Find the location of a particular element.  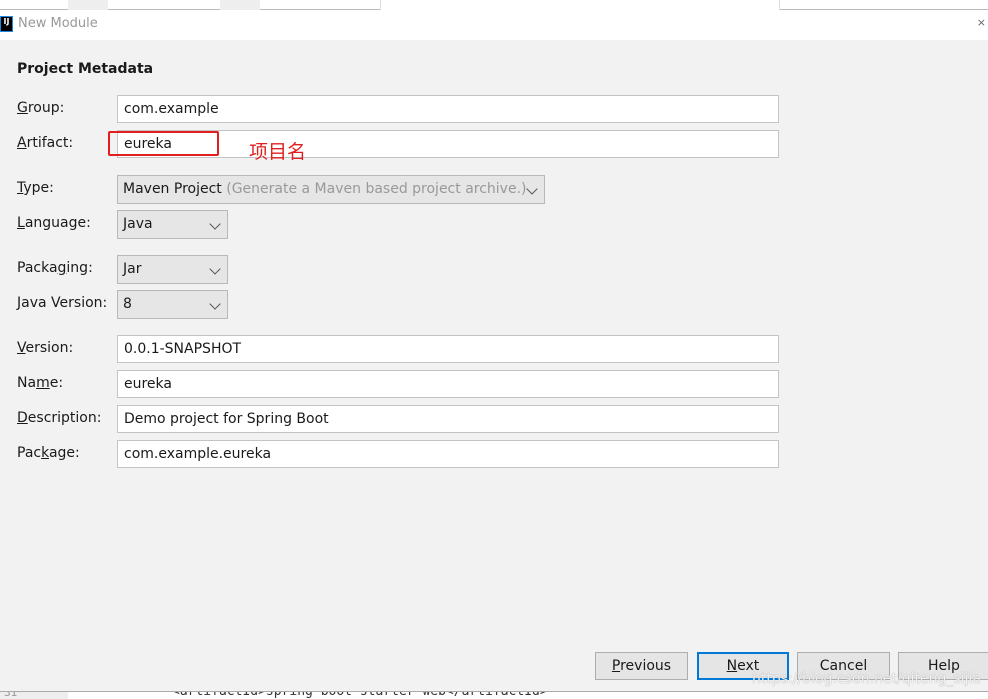

mnemonic: L is located at coordinates (21, 223).